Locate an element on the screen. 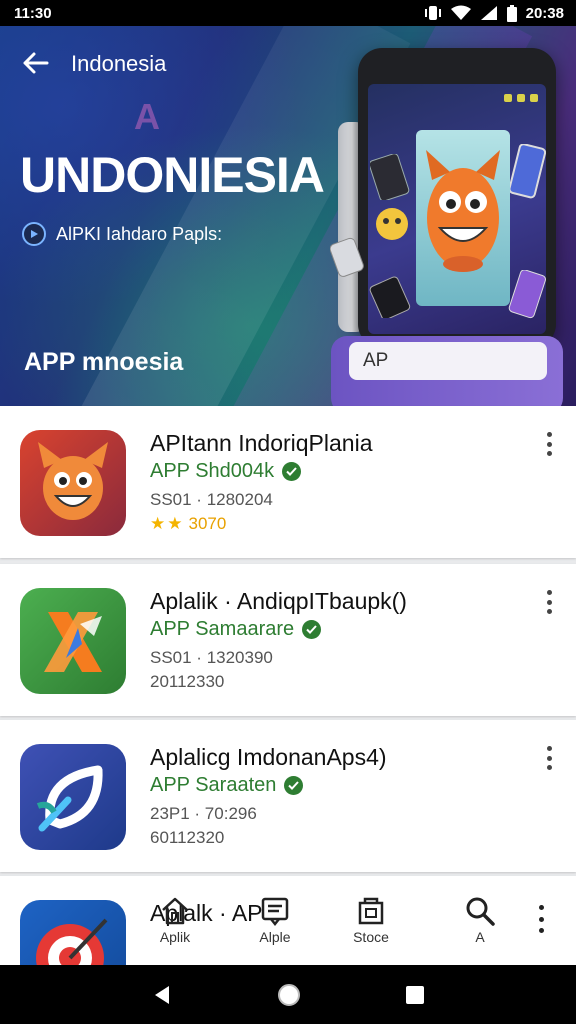 Image resolution: width=576 pixels, height=1024 pixels. app-developer: APP Samaarare is located at coordinates (236, 629).